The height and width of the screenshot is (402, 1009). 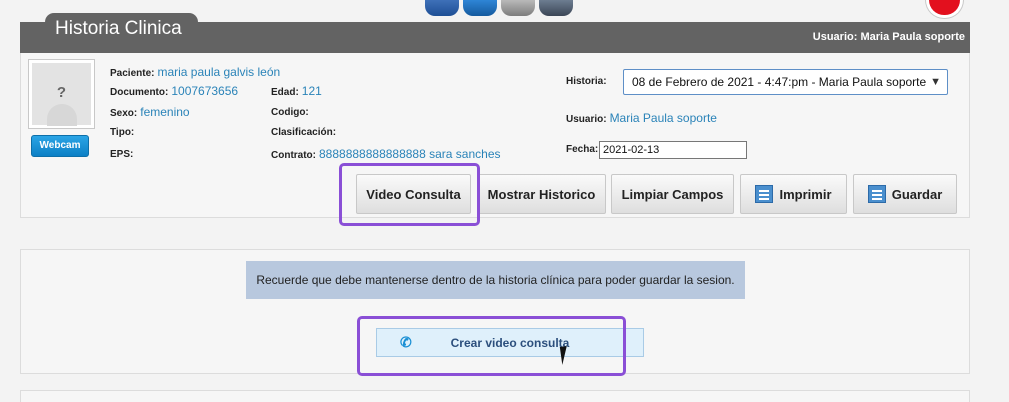 What do you see at coordinates (124, 113) in the screenshot?
I see `sexo-label: Sexo:` at bounding box center [124, 113].